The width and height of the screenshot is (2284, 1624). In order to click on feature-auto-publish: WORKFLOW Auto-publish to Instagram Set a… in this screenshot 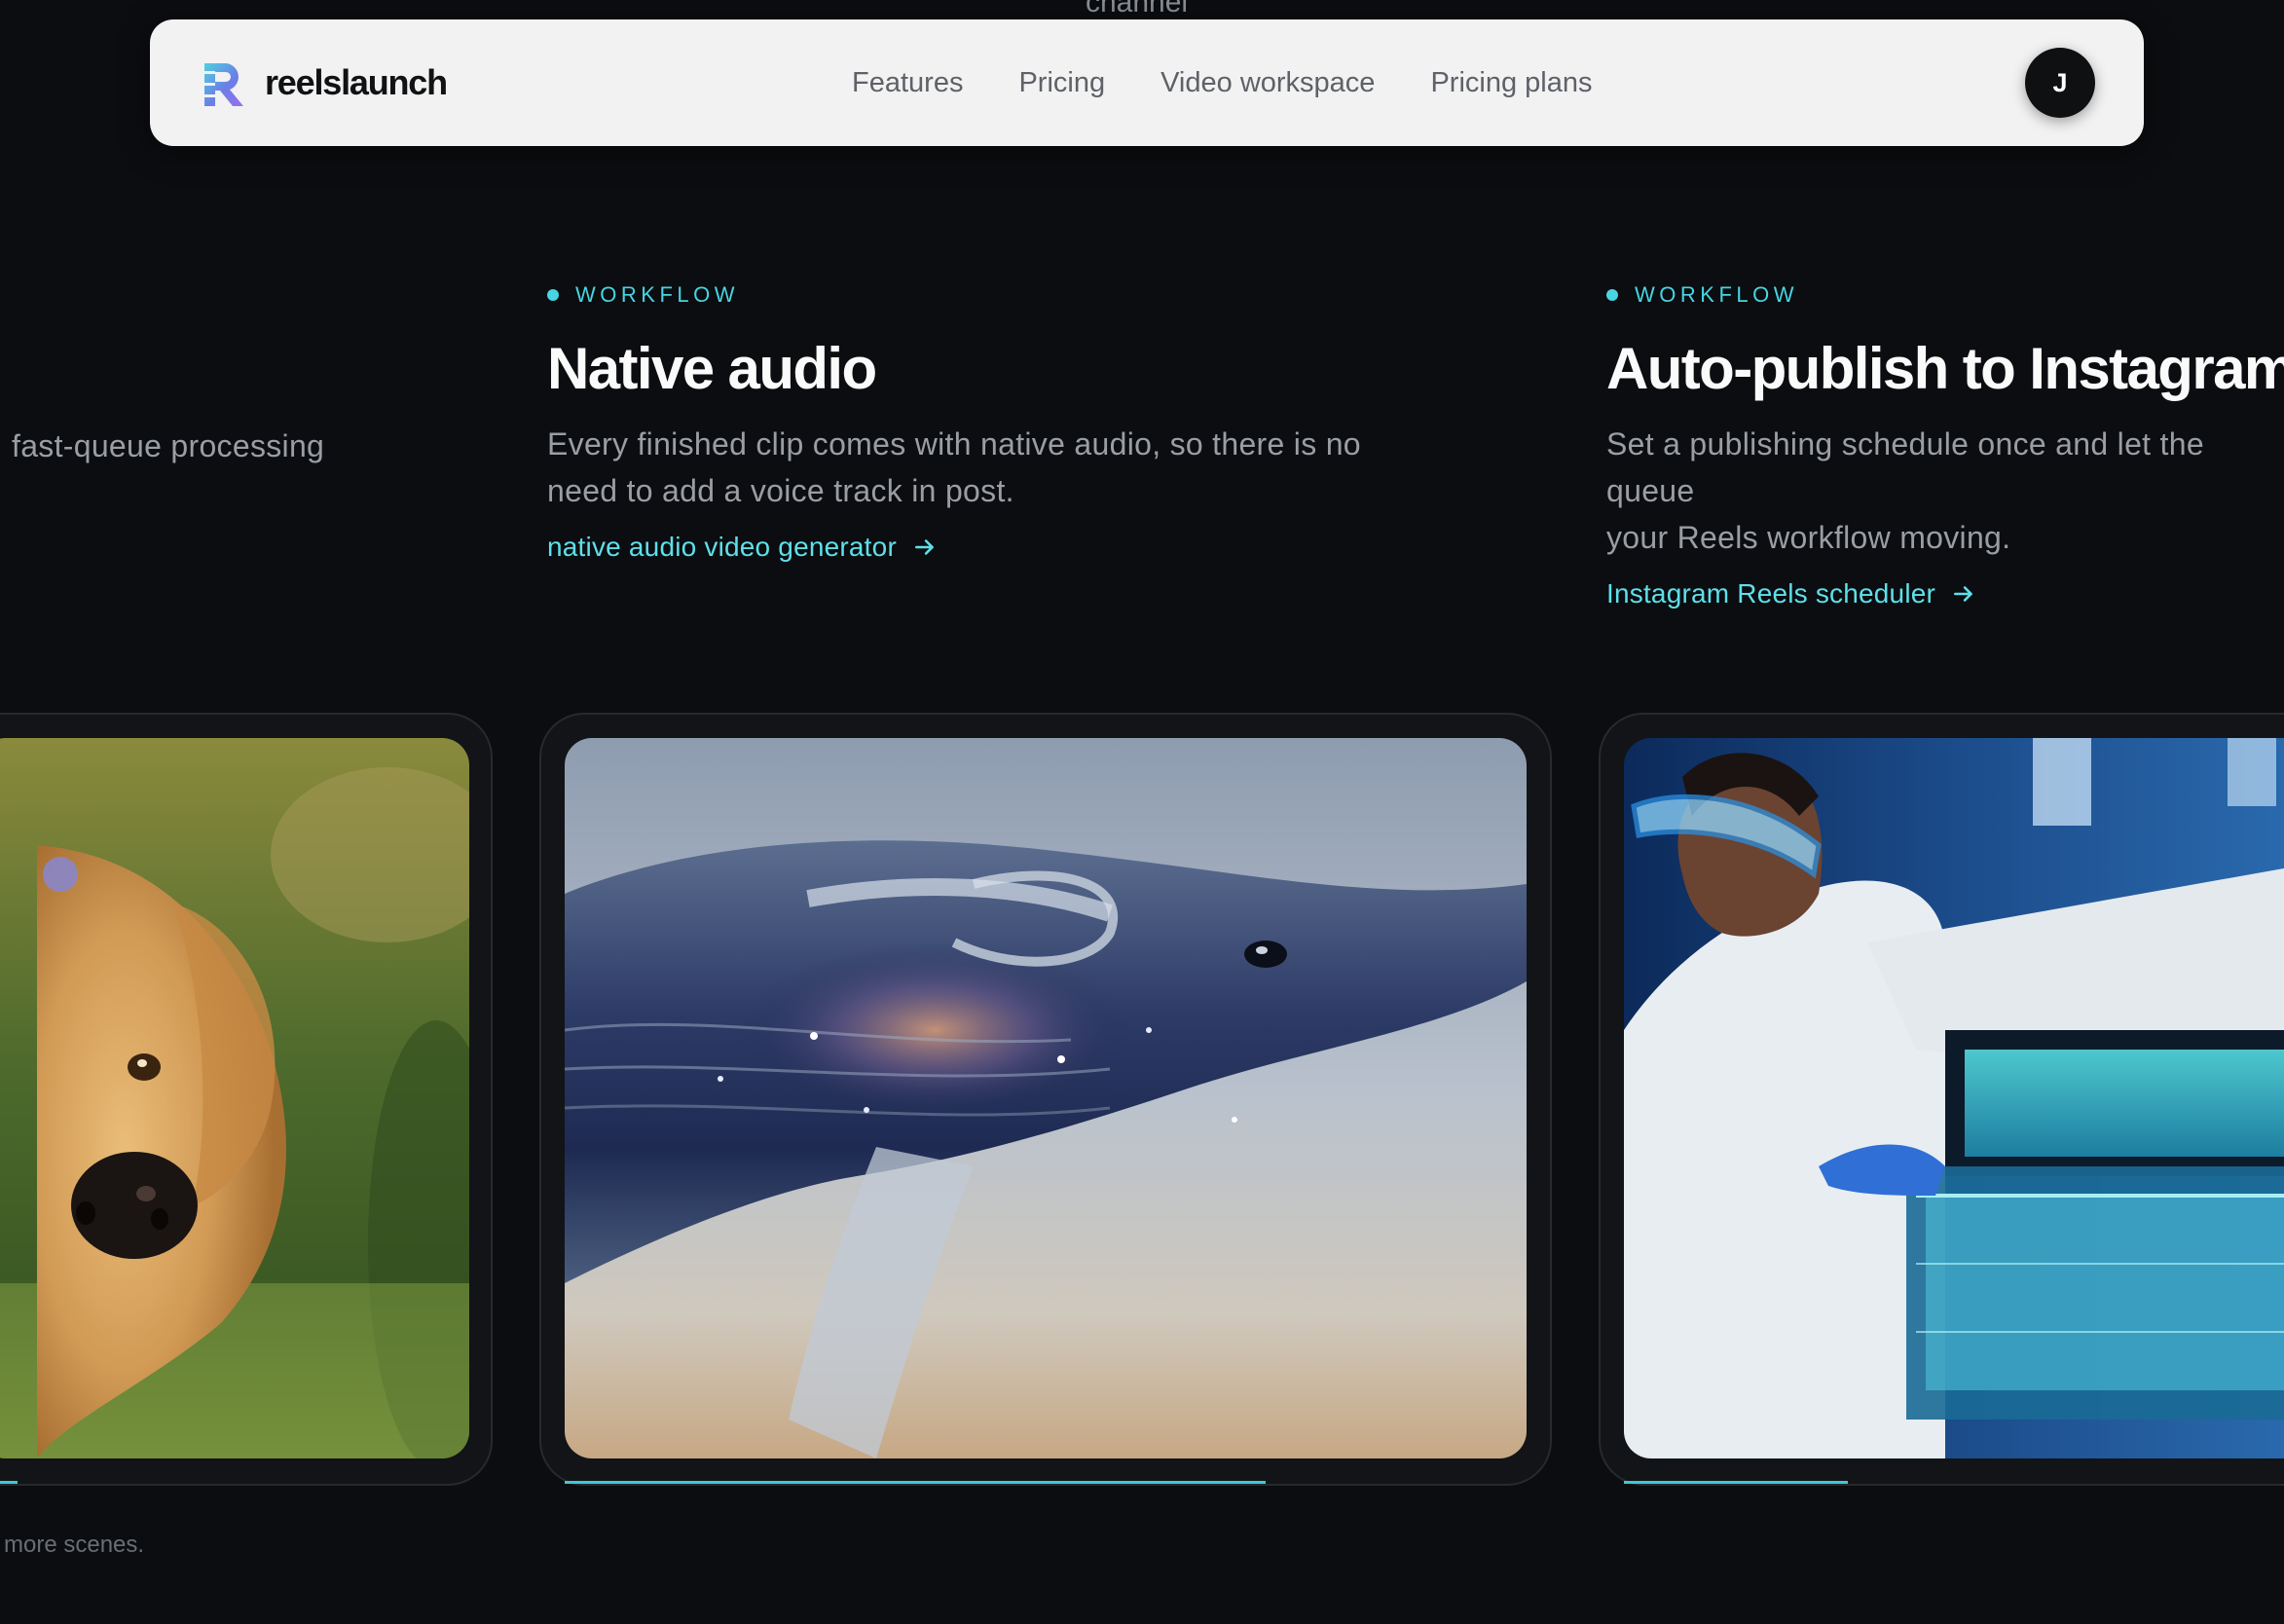, I will do `click(1945, 445)`.